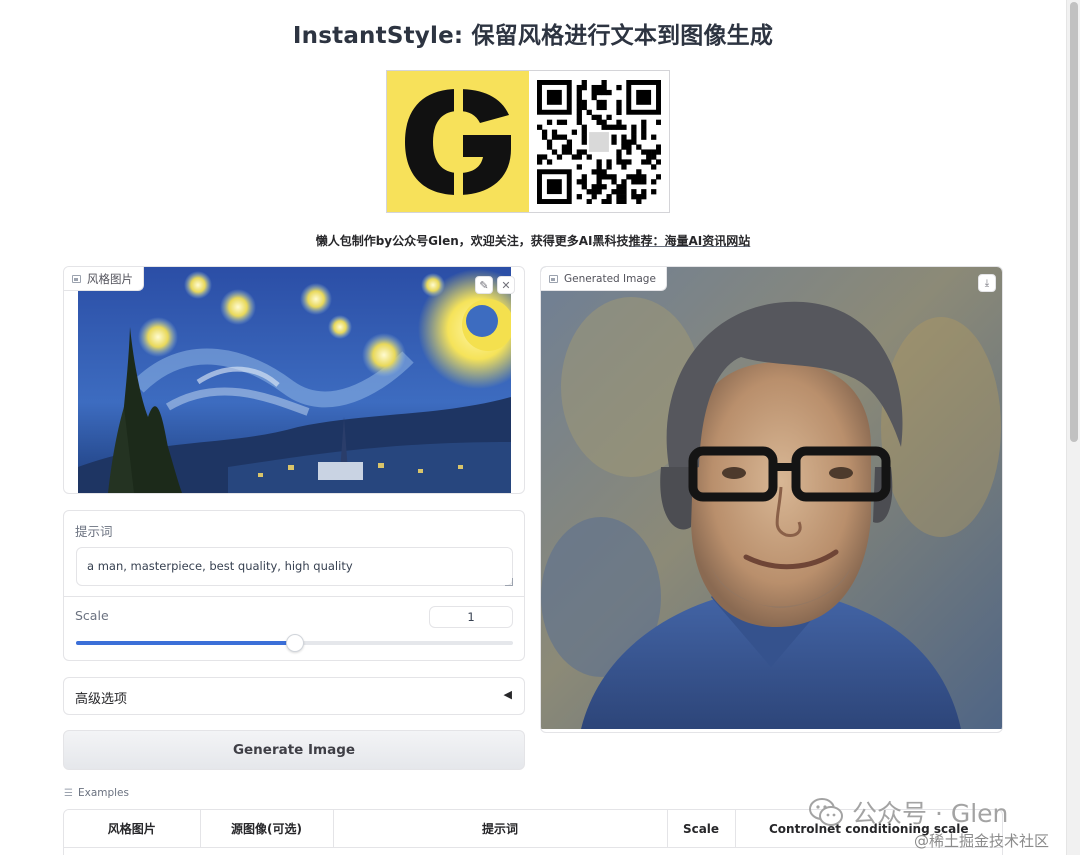  I want to click on generated-image-label: Generated Image, so click(604, 279).